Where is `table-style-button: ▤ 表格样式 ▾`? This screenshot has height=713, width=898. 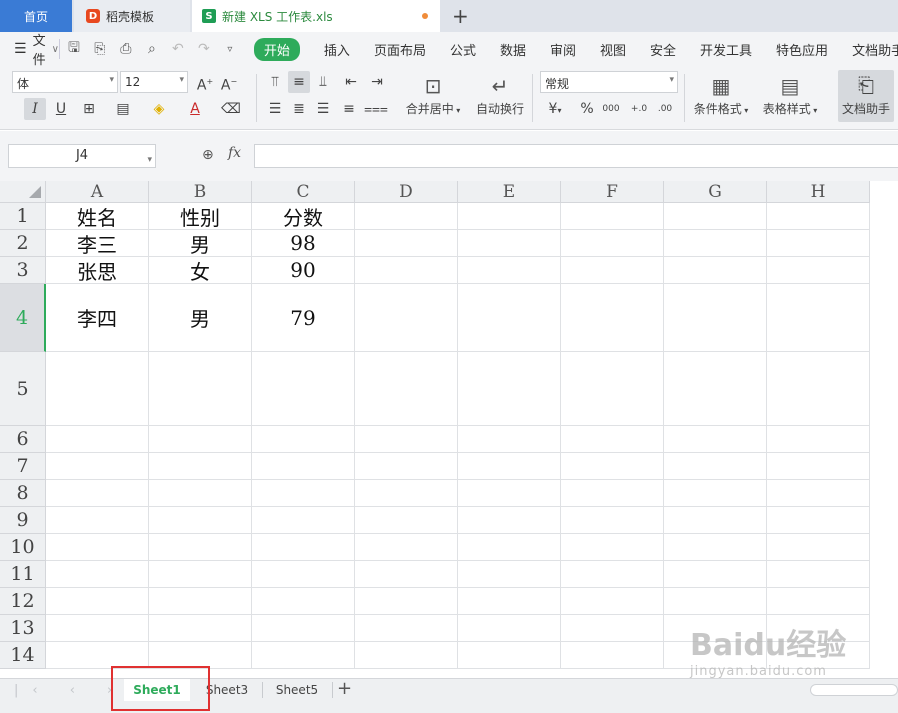 table-style-button: ▤ 表格样式 ▾ is located at coordinates (790, 94).